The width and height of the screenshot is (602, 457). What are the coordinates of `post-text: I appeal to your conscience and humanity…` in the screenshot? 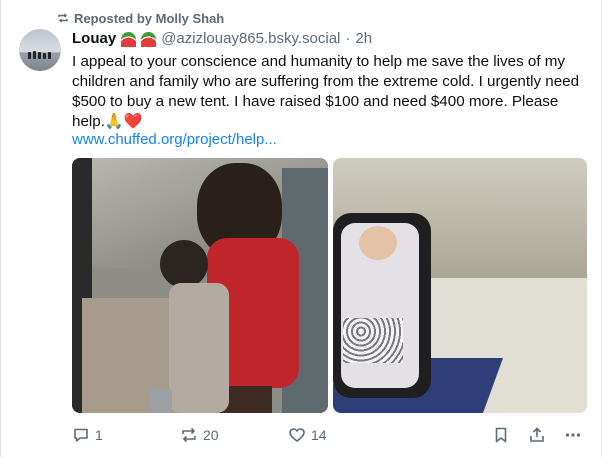 It's located at (326, 91).